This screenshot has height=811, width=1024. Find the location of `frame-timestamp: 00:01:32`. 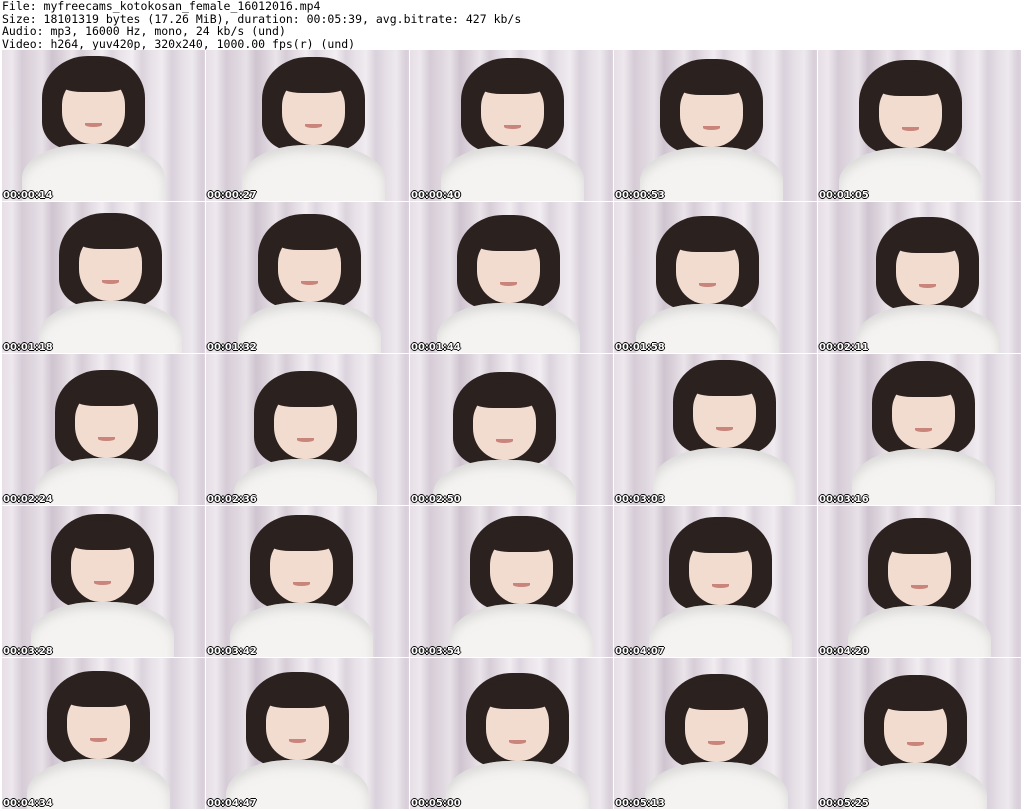

frame-timestamp: 00:01:32 is located at coordinates (232, 347).